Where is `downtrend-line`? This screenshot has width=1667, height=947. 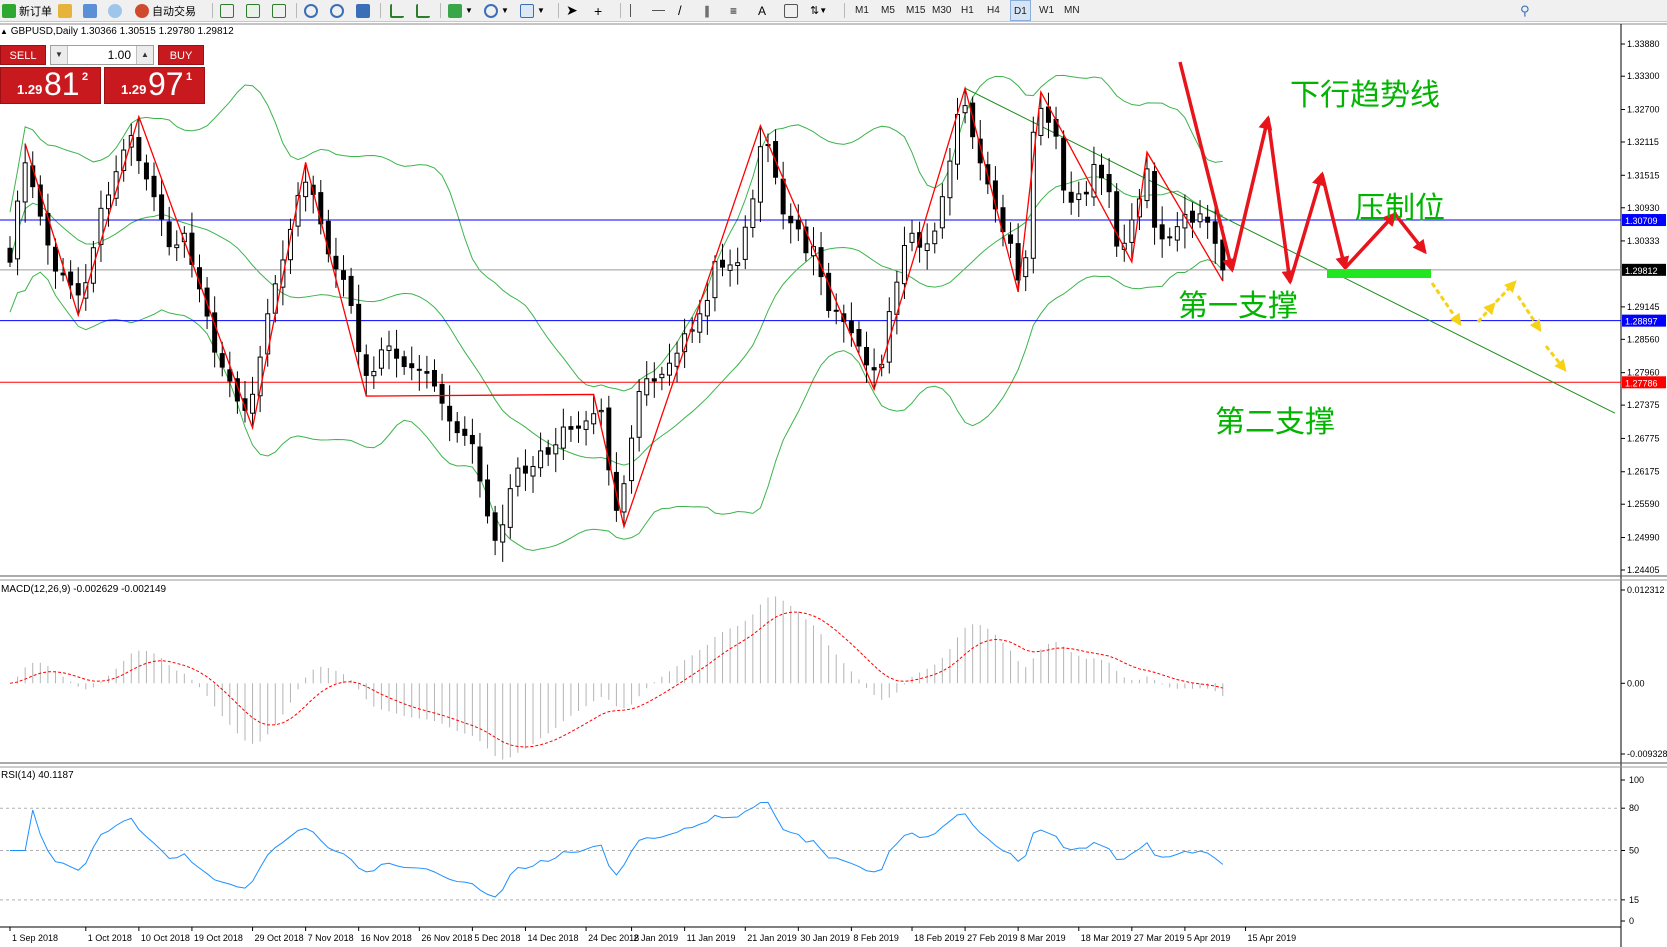 downtrend-line is located at coordinates (1290, 250).